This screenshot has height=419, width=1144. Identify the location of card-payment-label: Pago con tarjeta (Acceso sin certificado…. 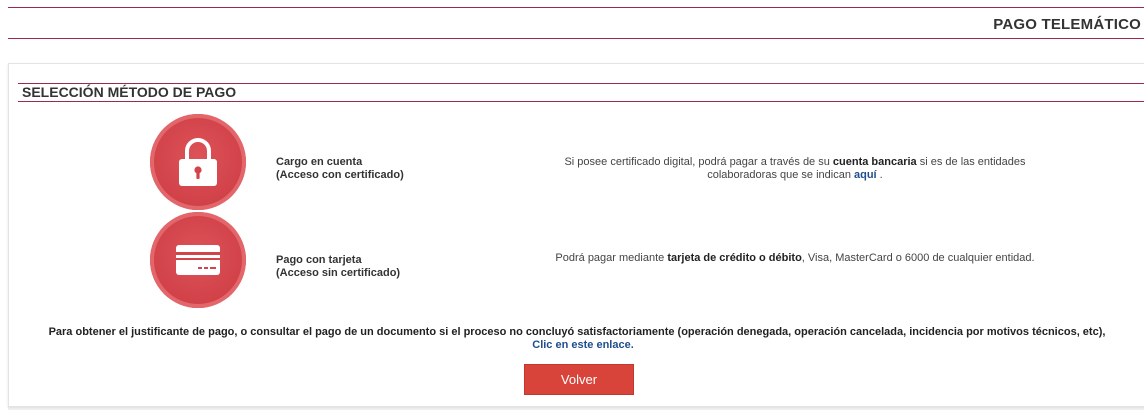
(338, 267).